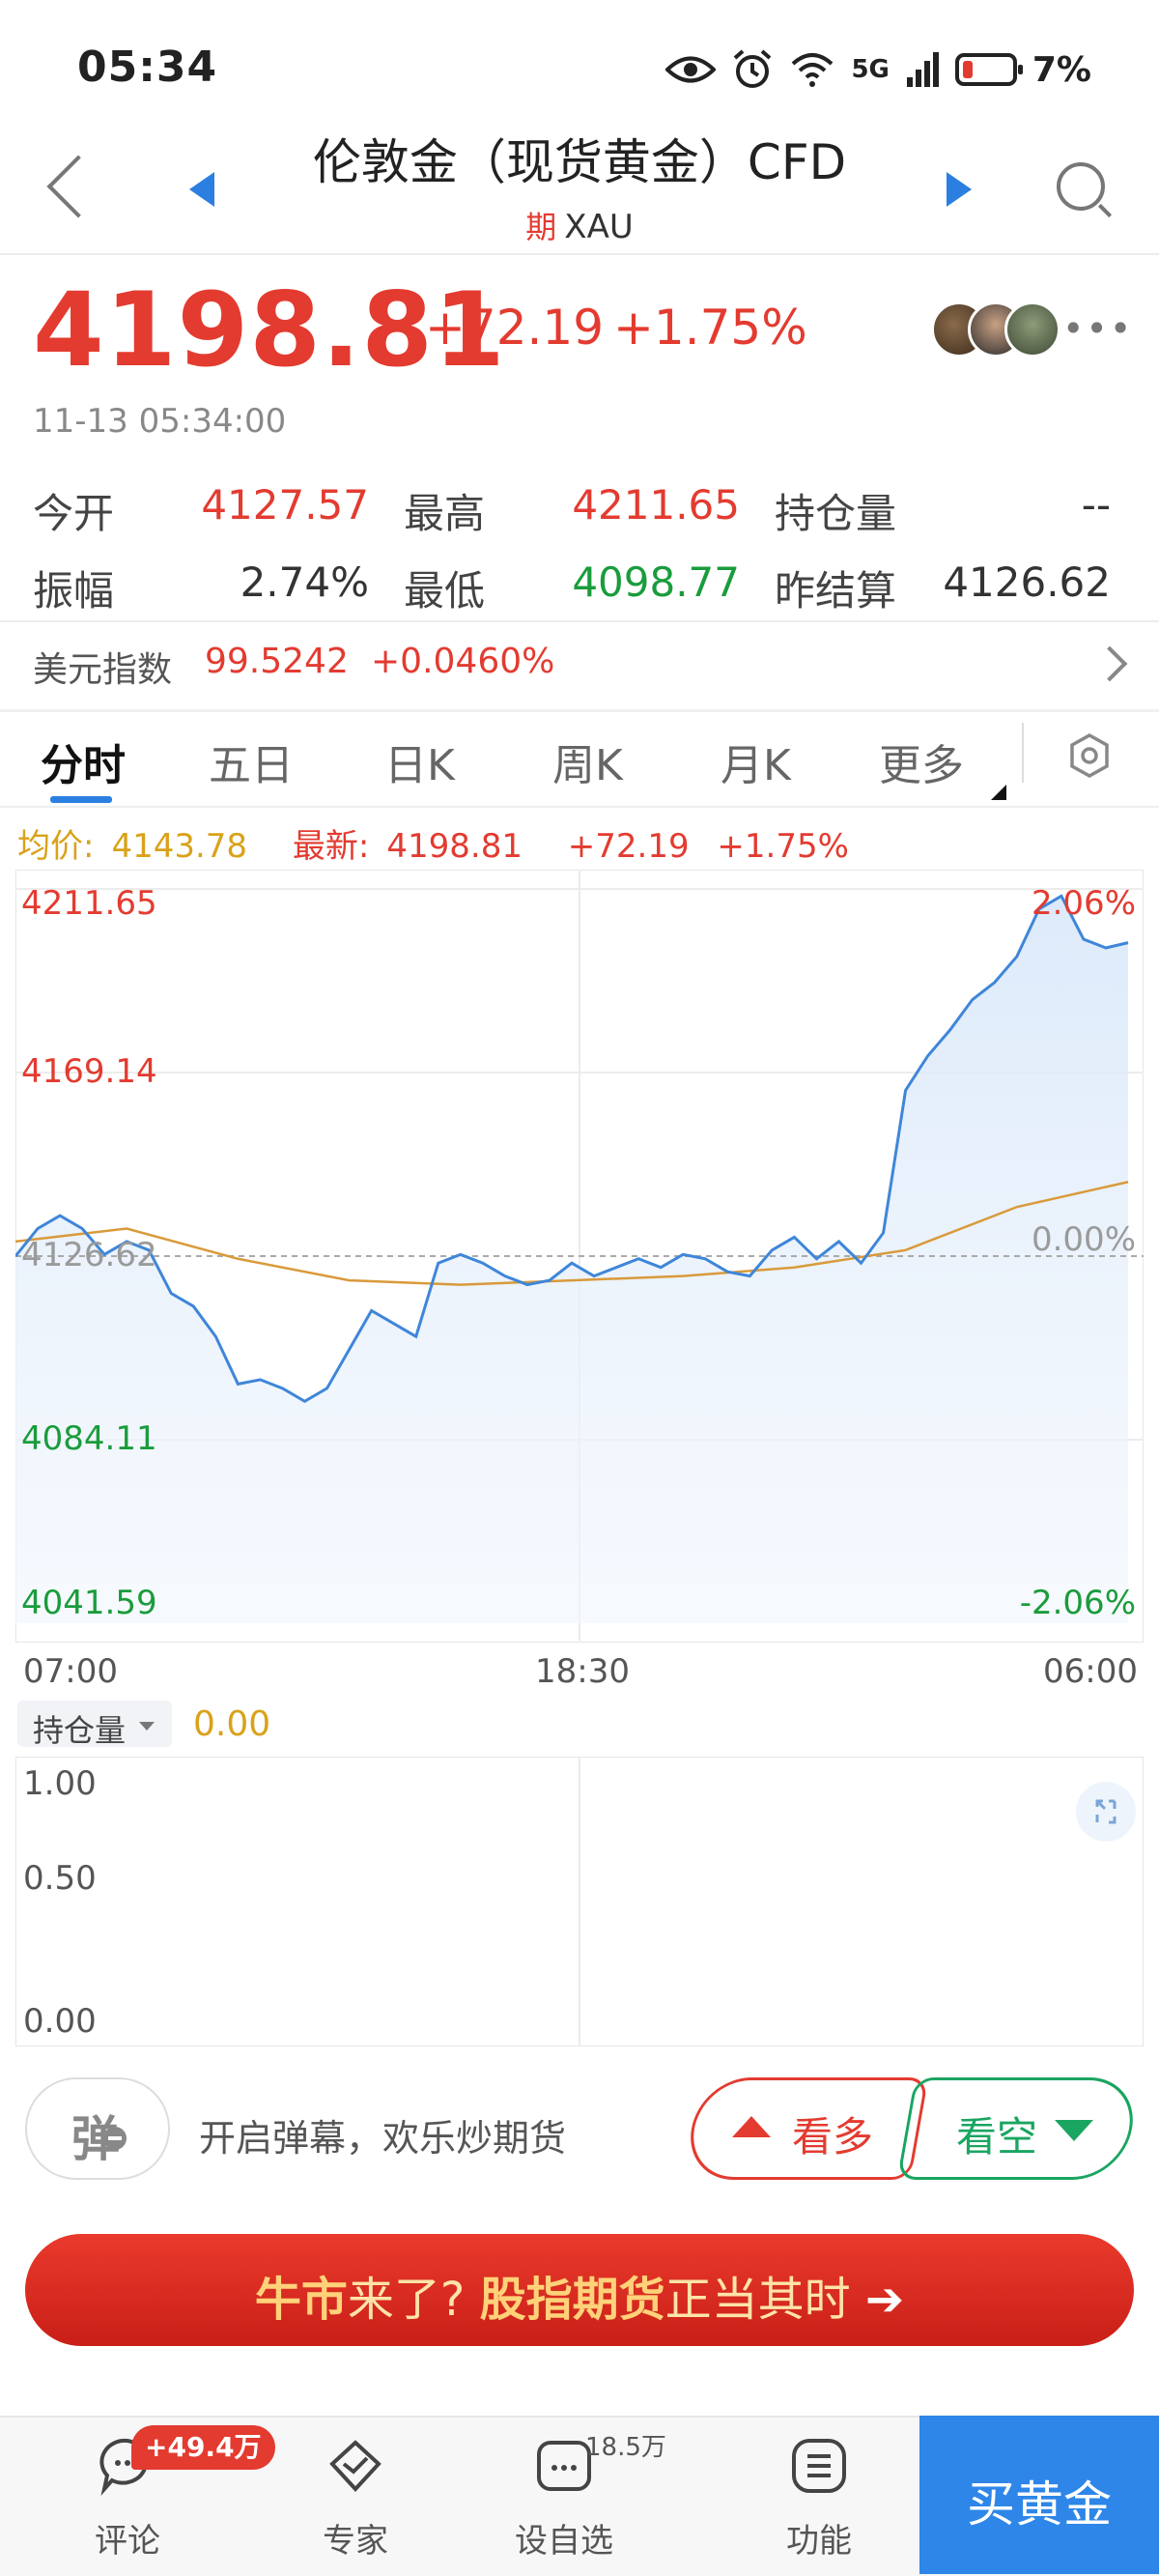  I want to click on oi-chart, so click(579, 1902).